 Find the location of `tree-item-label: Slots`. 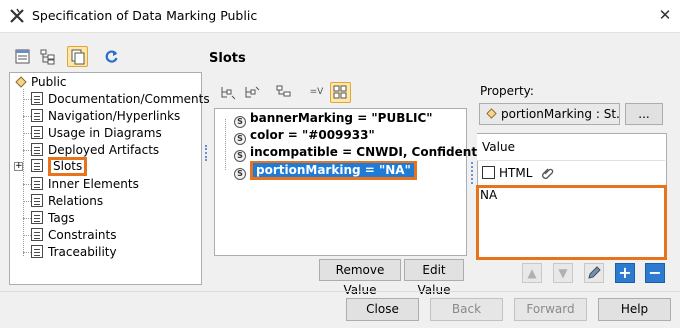

tree-item-label: Slots is located at coordinates (68, 166).